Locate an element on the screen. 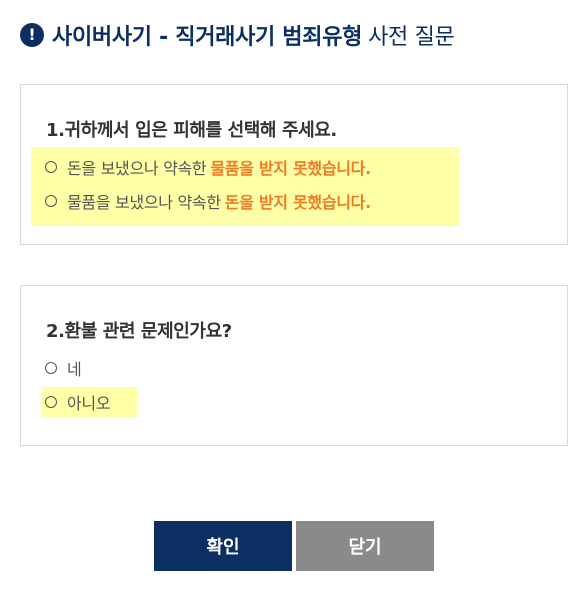 Image resolution: width=579 pixels, height=602 pixels. option-text: 물품을 보냈으나 약속한 돈을 받지 못했습니다. is located at coordinates (219, 201).